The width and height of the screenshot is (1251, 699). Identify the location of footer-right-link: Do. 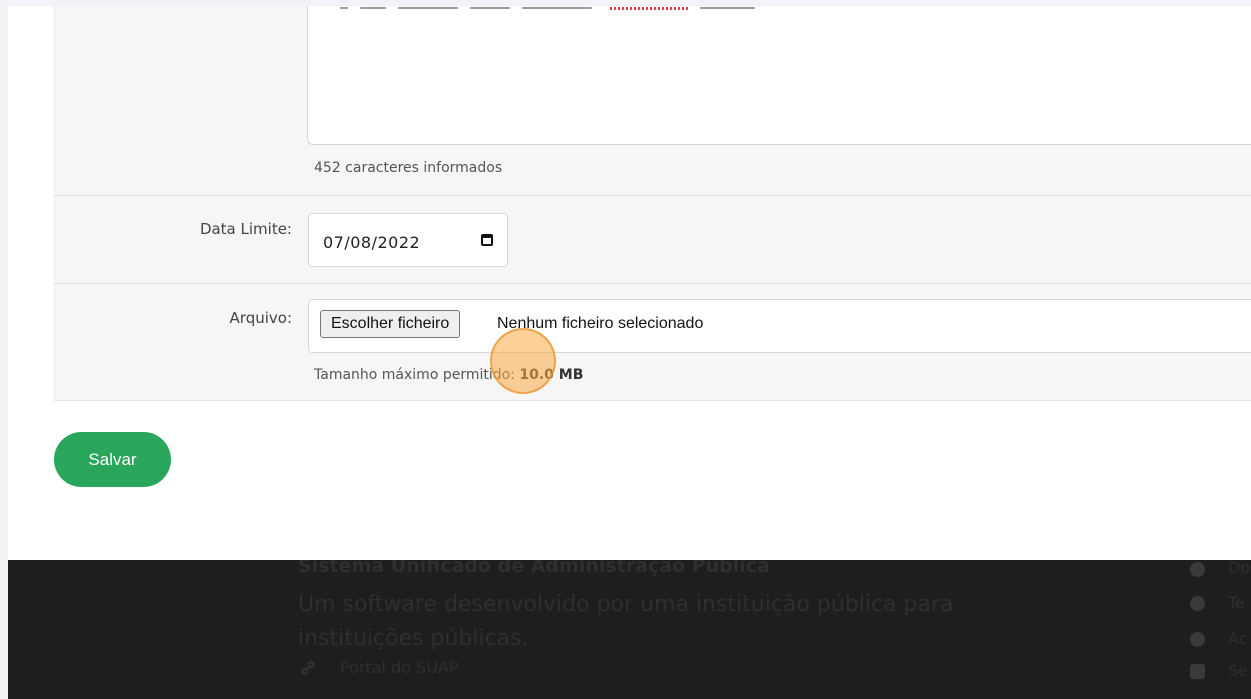
(1239, 568).